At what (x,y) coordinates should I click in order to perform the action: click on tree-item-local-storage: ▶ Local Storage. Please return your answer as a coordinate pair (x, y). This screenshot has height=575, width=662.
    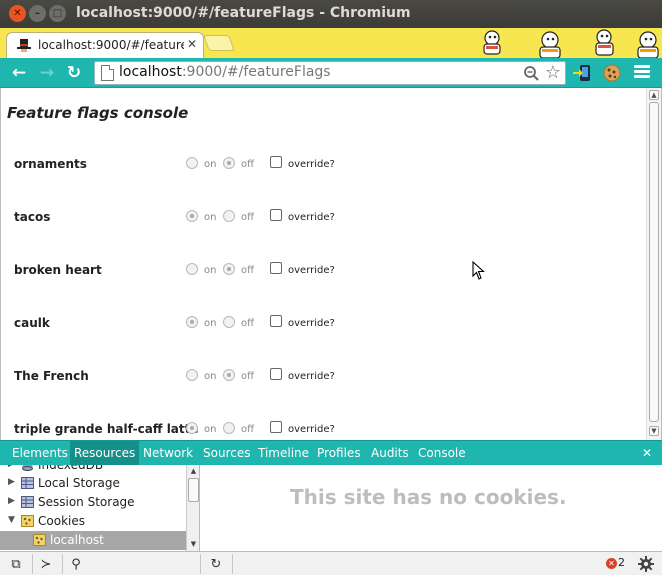
    Looking at the image, I should click on (93, 483).